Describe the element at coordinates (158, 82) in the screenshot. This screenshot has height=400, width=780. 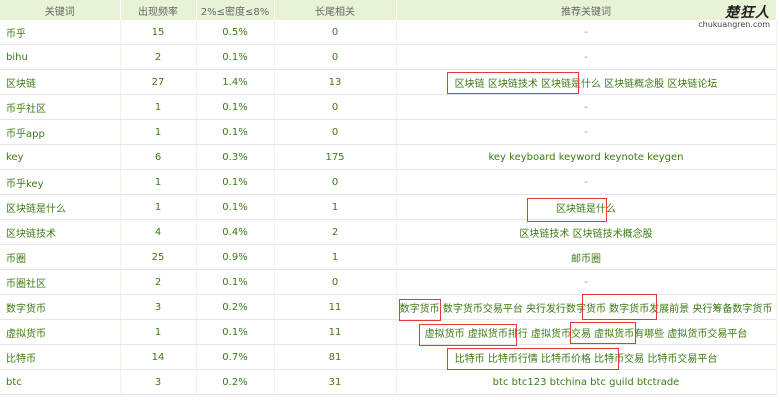
I see `frequency-cell: 27` at that location.